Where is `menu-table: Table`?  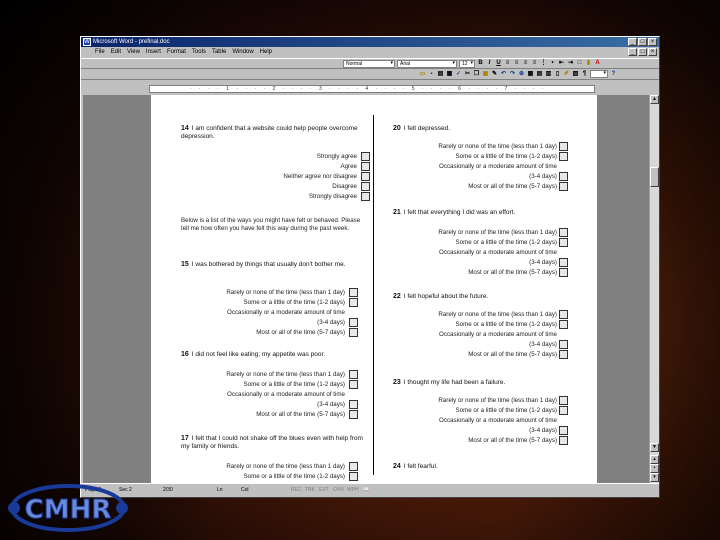 menu-table: Table is located at coordinates (219, 52).